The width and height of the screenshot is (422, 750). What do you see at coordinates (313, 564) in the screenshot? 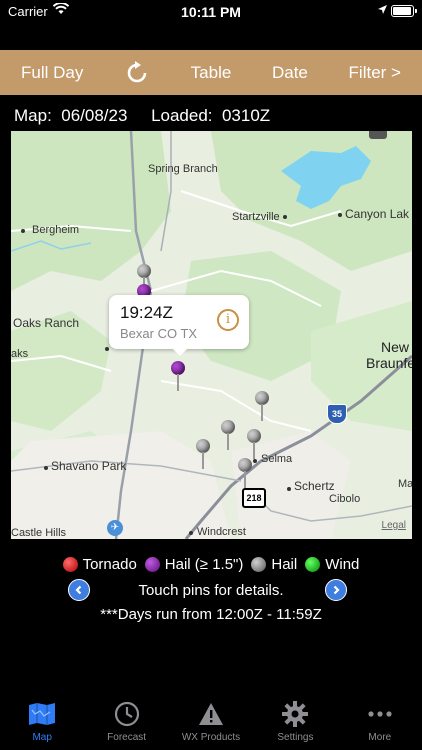
I see `green-ball-icon` at bounding box center [313, 564].